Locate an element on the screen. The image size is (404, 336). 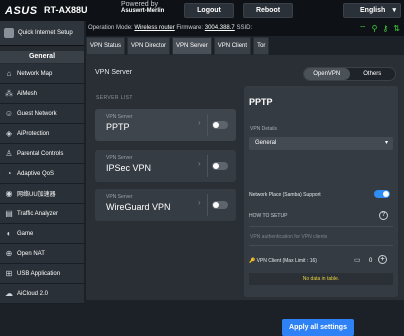
sidebar-item-label: Game is located at coordinates (25, 233).